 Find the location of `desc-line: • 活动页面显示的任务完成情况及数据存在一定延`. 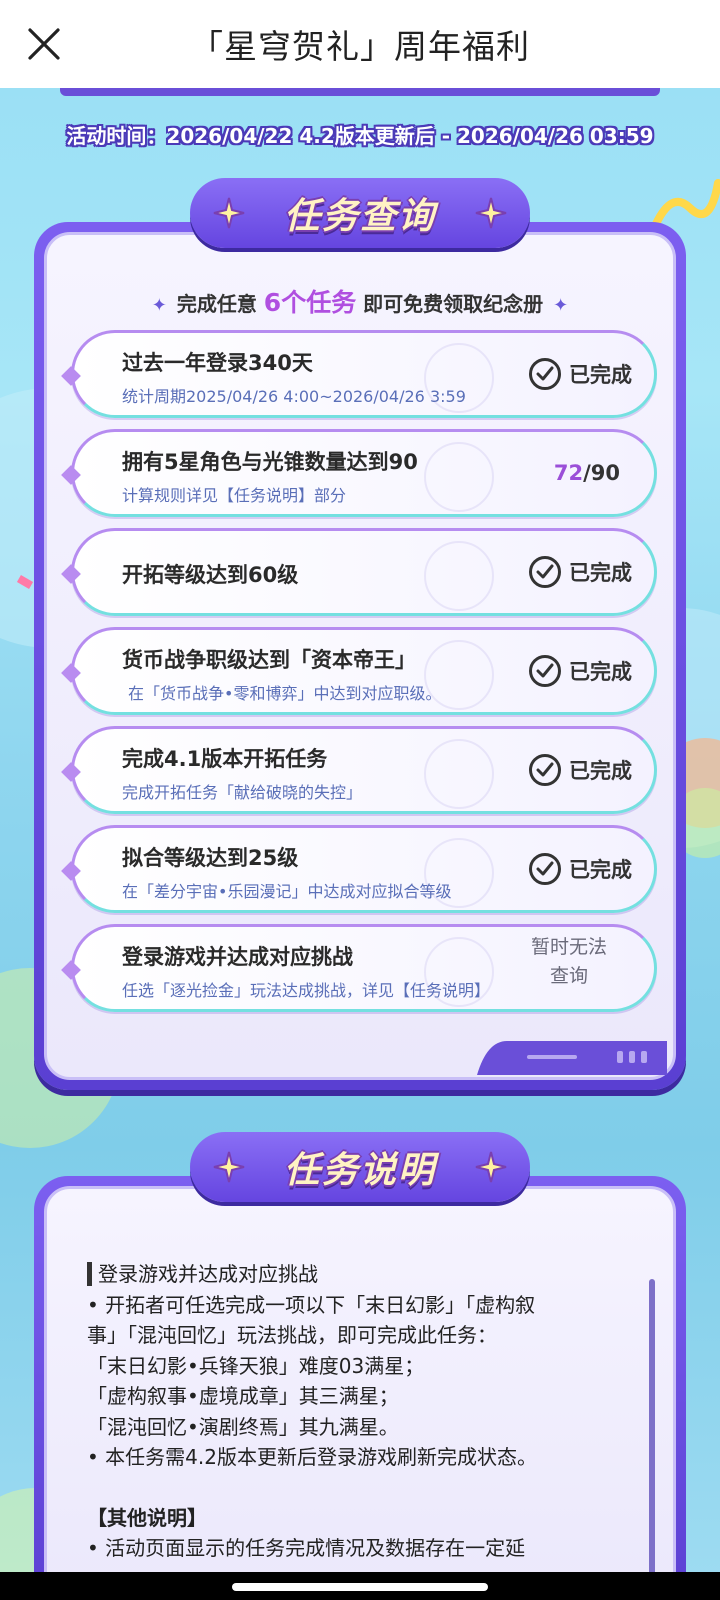

desc-line: • 活动页面显示的任务完成情况及数据存在一定延 is located at coordinates (306, 1548).